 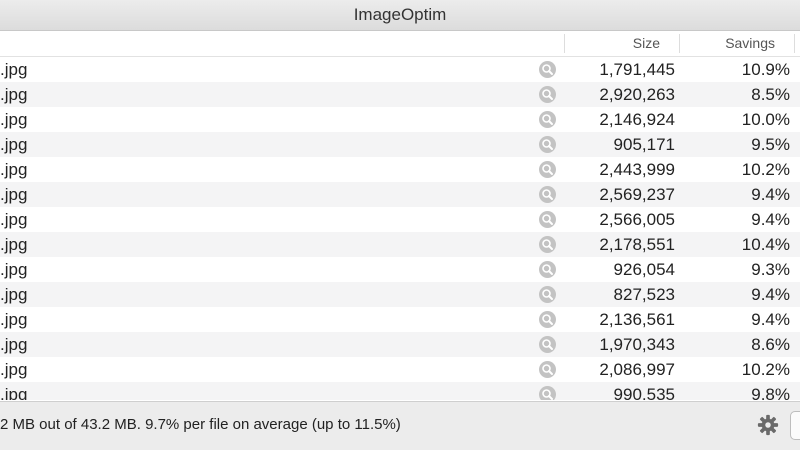 I want to click on table-row: .jpg 2,146,924 10.0%, so click(x=400, y=119).